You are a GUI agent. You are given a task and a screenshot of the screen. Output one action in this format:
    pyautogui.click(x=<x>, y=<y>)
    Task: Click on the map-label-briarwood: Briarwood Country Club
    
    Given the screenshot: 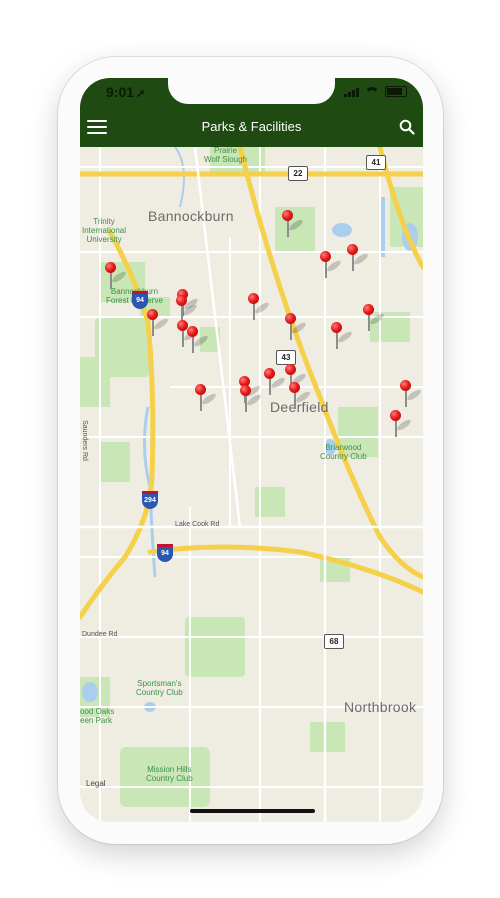 What is the action you would take?
    pyautogui.click(x=343, y=452)
    